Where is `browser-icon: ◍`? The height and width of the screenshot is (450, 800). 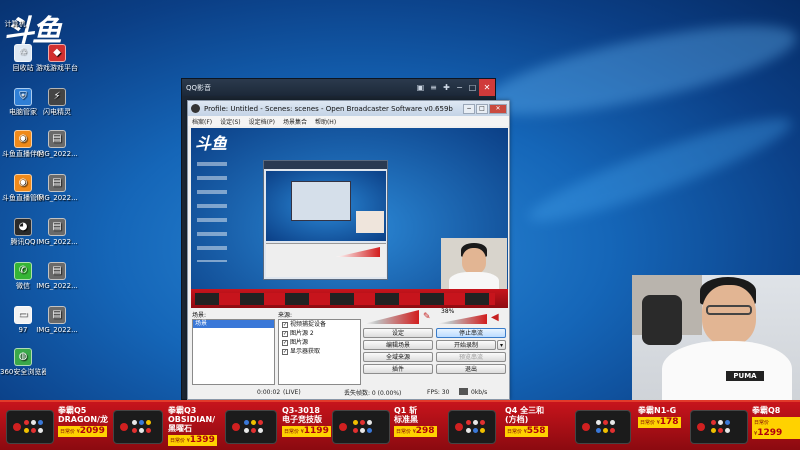 browser-icon: ◍ is located at coordinates (23, 357).